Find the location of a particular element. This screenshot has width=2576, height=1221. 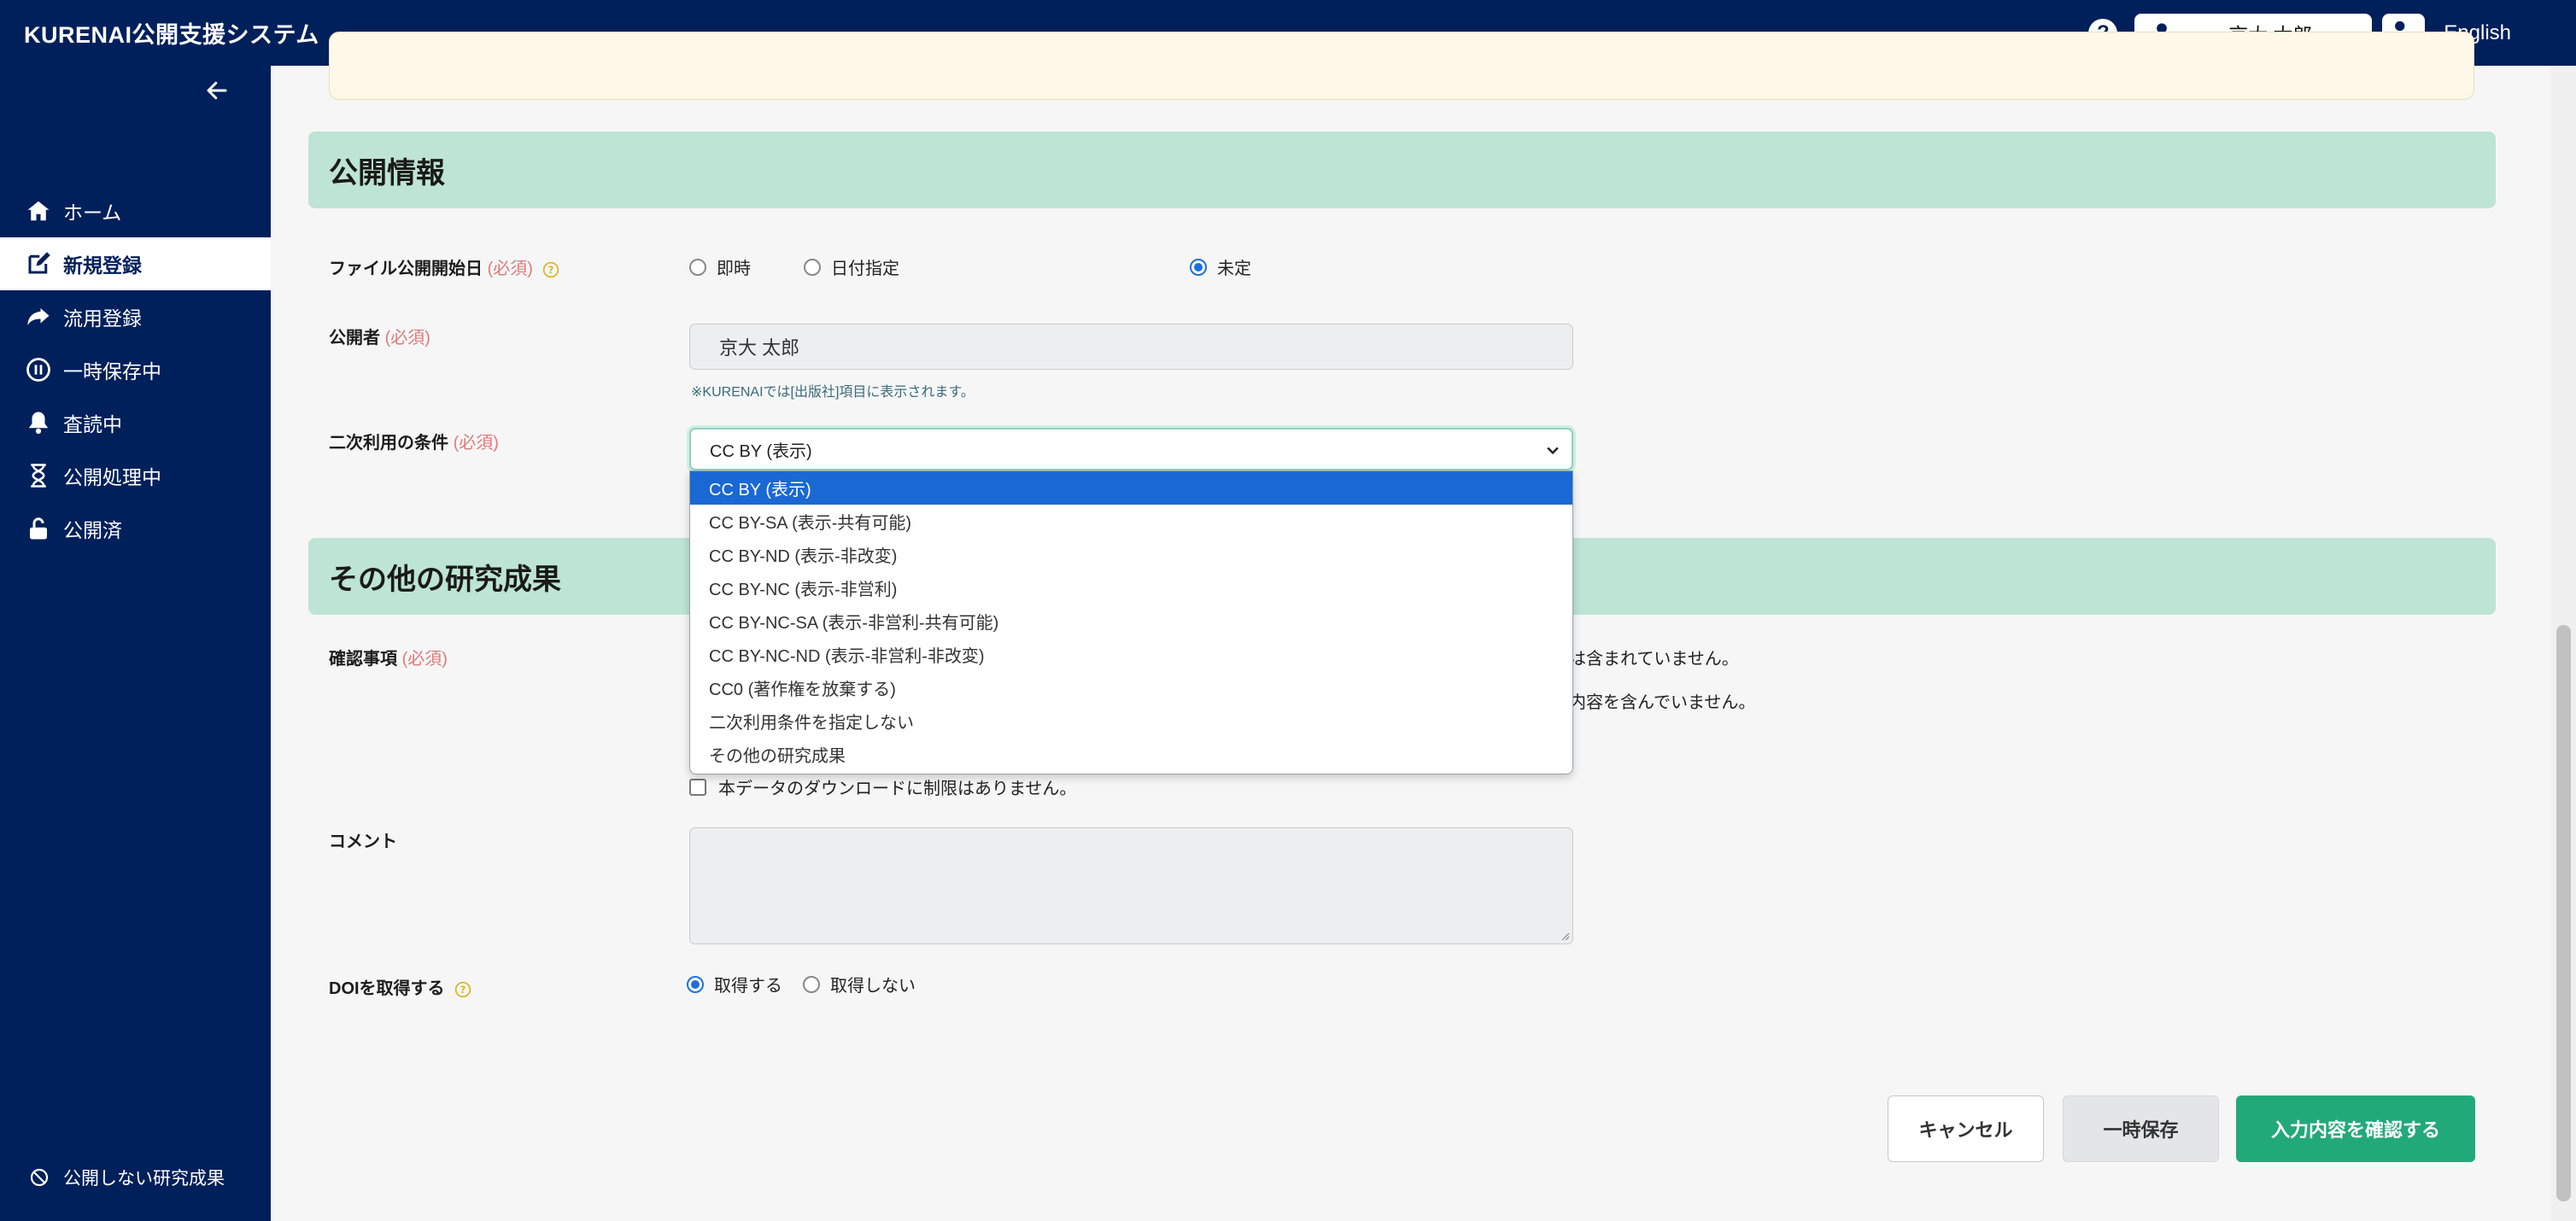

scrollbar-thumb is located at coordinates (2563, 913).